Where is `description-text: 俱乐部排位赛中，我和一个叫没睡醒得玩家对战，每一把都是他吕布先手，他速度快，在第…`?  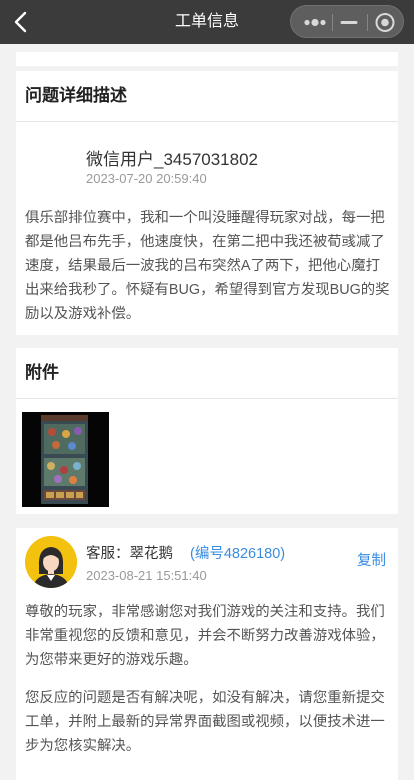 description-text: 俱乐部排位赛中，我和一个叫没睡醒得玩家对战，每一把都是他吕布先手，他速度快，在第… is located at coordinates (207, 266).